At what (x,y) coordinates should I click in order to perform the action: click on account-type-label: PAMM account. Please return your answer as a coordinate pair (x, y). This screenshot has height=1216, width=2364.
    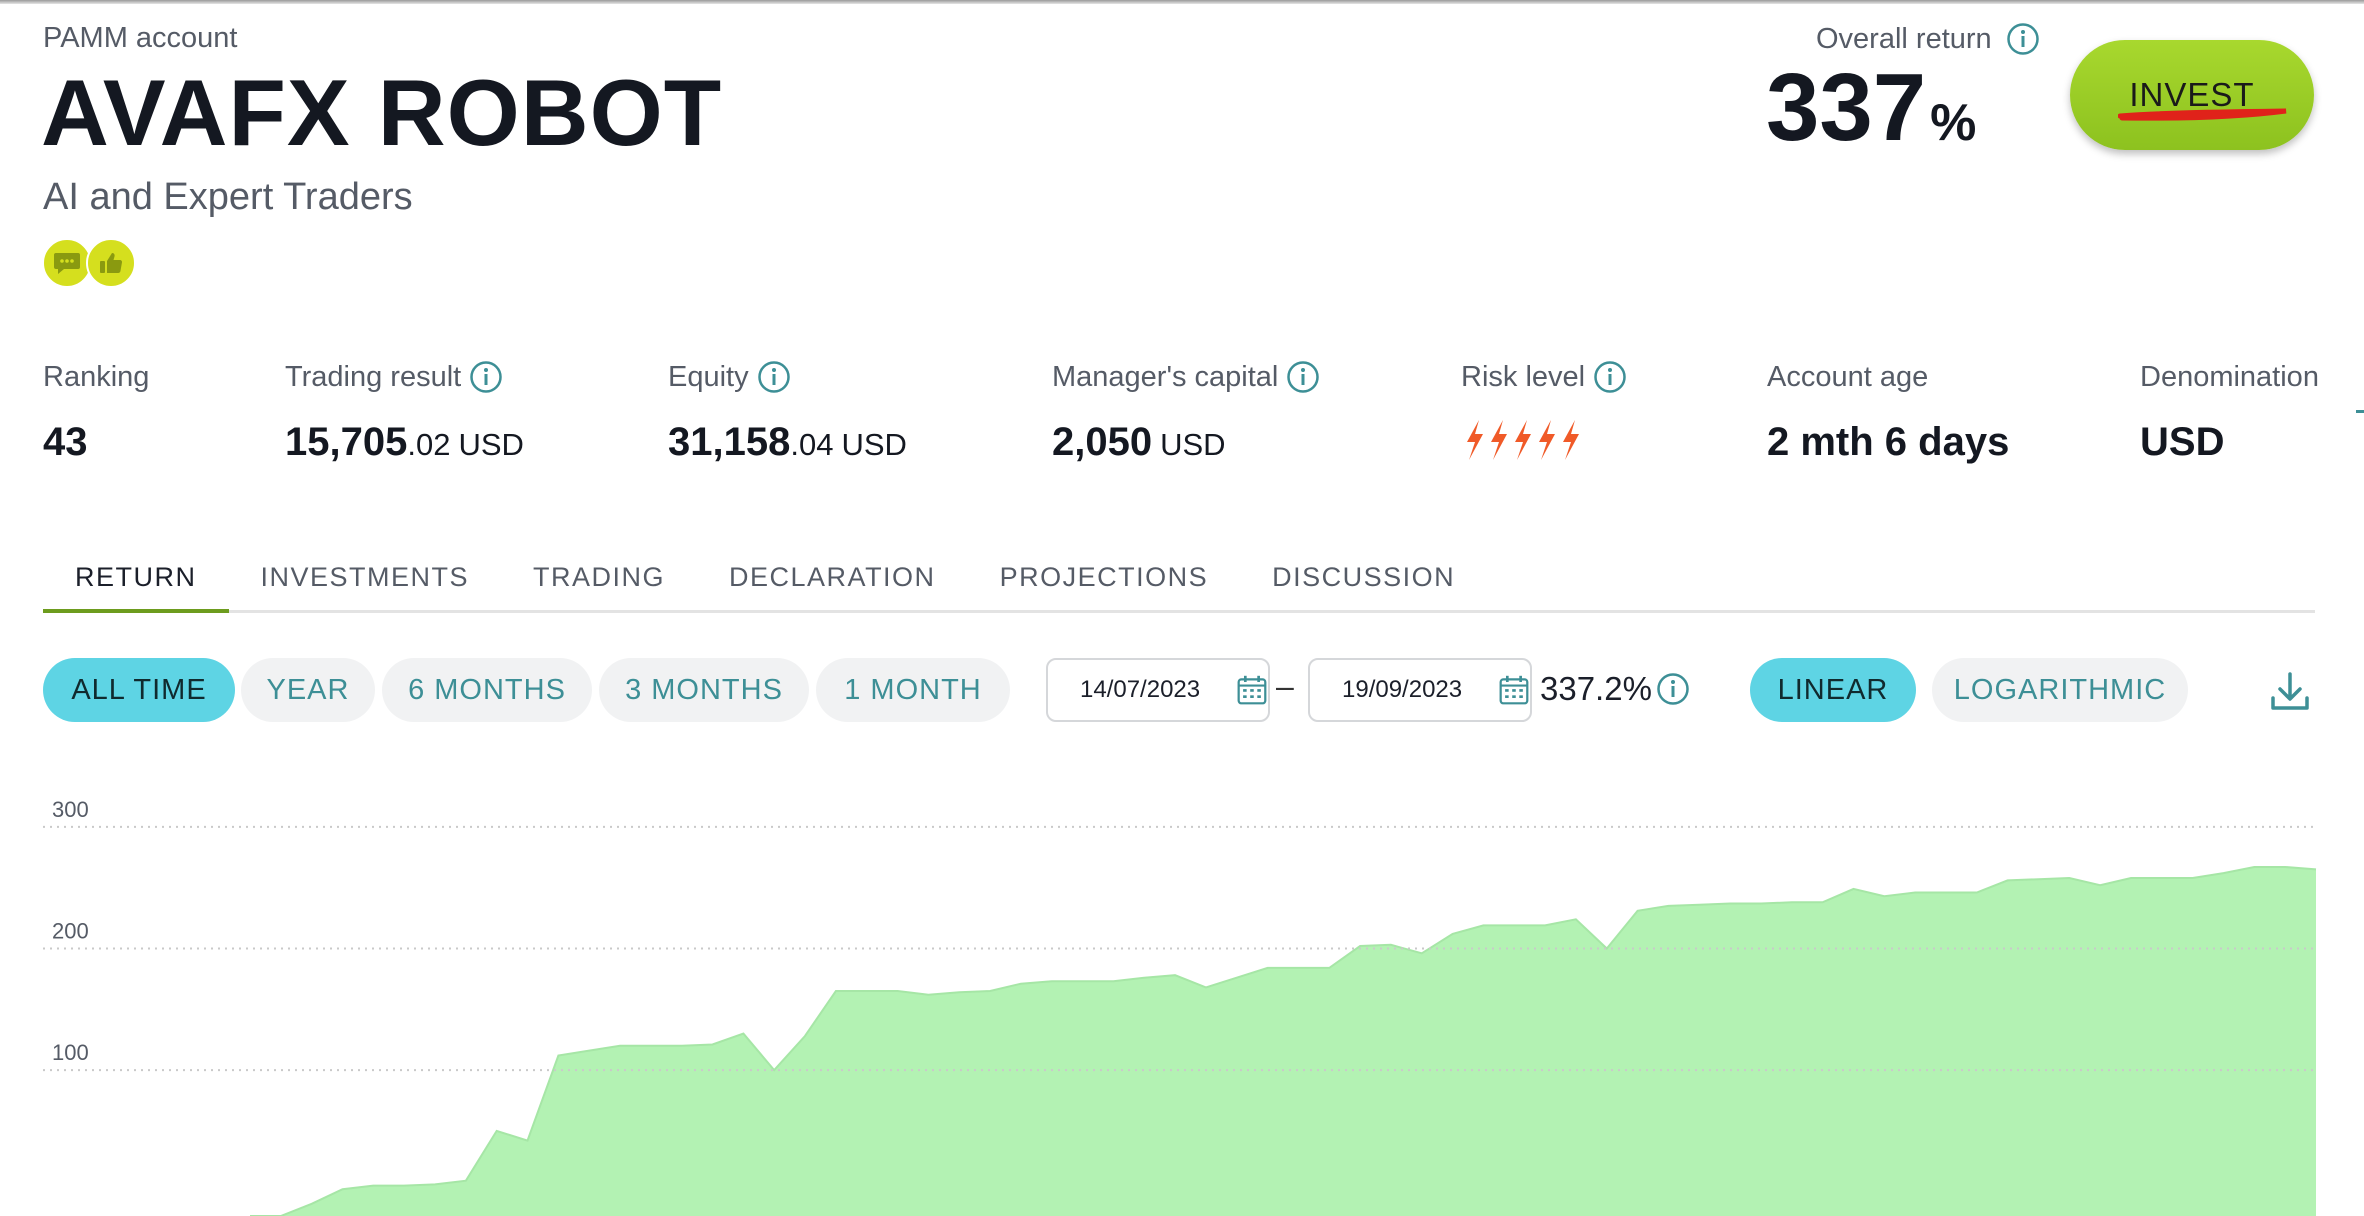
    Looking at the image, I should click on (140, 38).